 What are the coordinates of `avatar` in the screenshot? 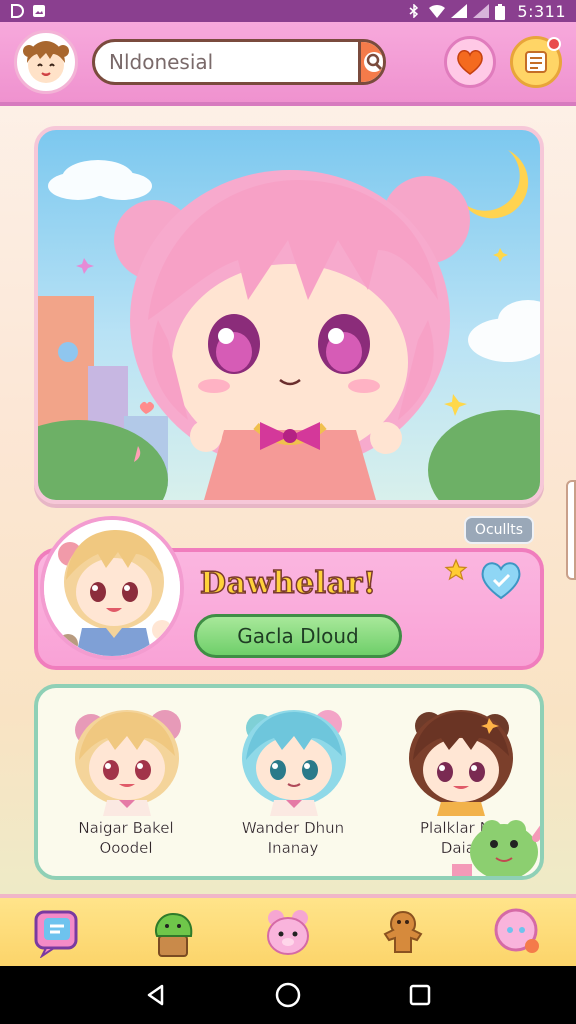 It's located at (46, 62).